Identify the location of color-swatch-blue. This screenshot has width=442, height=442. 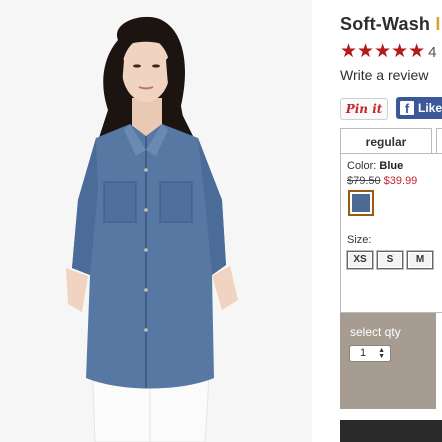
(361, 203).